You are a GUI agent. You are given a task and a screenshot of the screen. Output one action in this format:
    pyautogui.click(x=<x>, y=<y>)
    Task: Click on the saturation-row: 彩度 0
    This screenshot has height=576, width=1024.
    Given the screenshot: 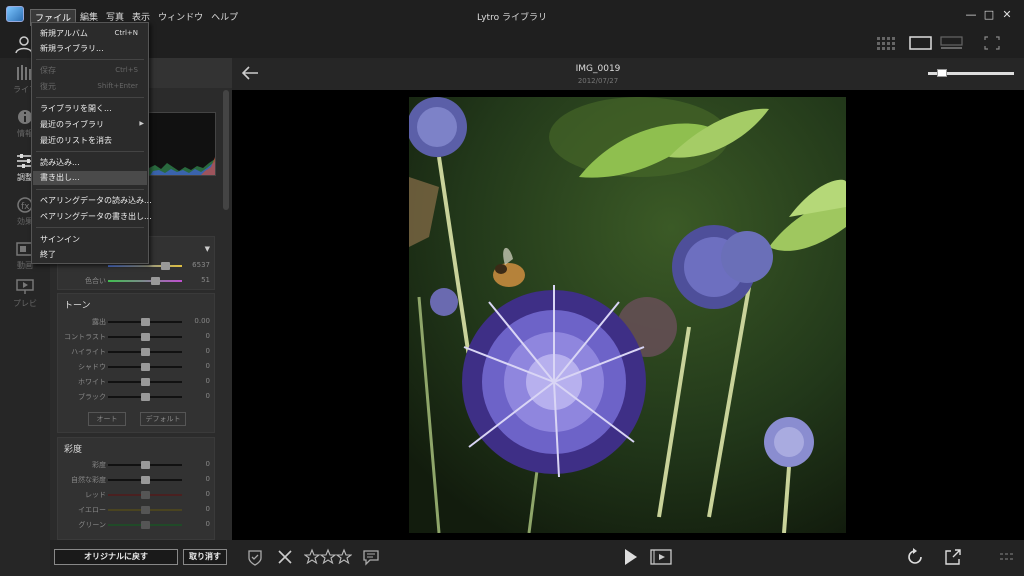 What is the action you would take?
    pyautogui.click(x=137, y=465)
    